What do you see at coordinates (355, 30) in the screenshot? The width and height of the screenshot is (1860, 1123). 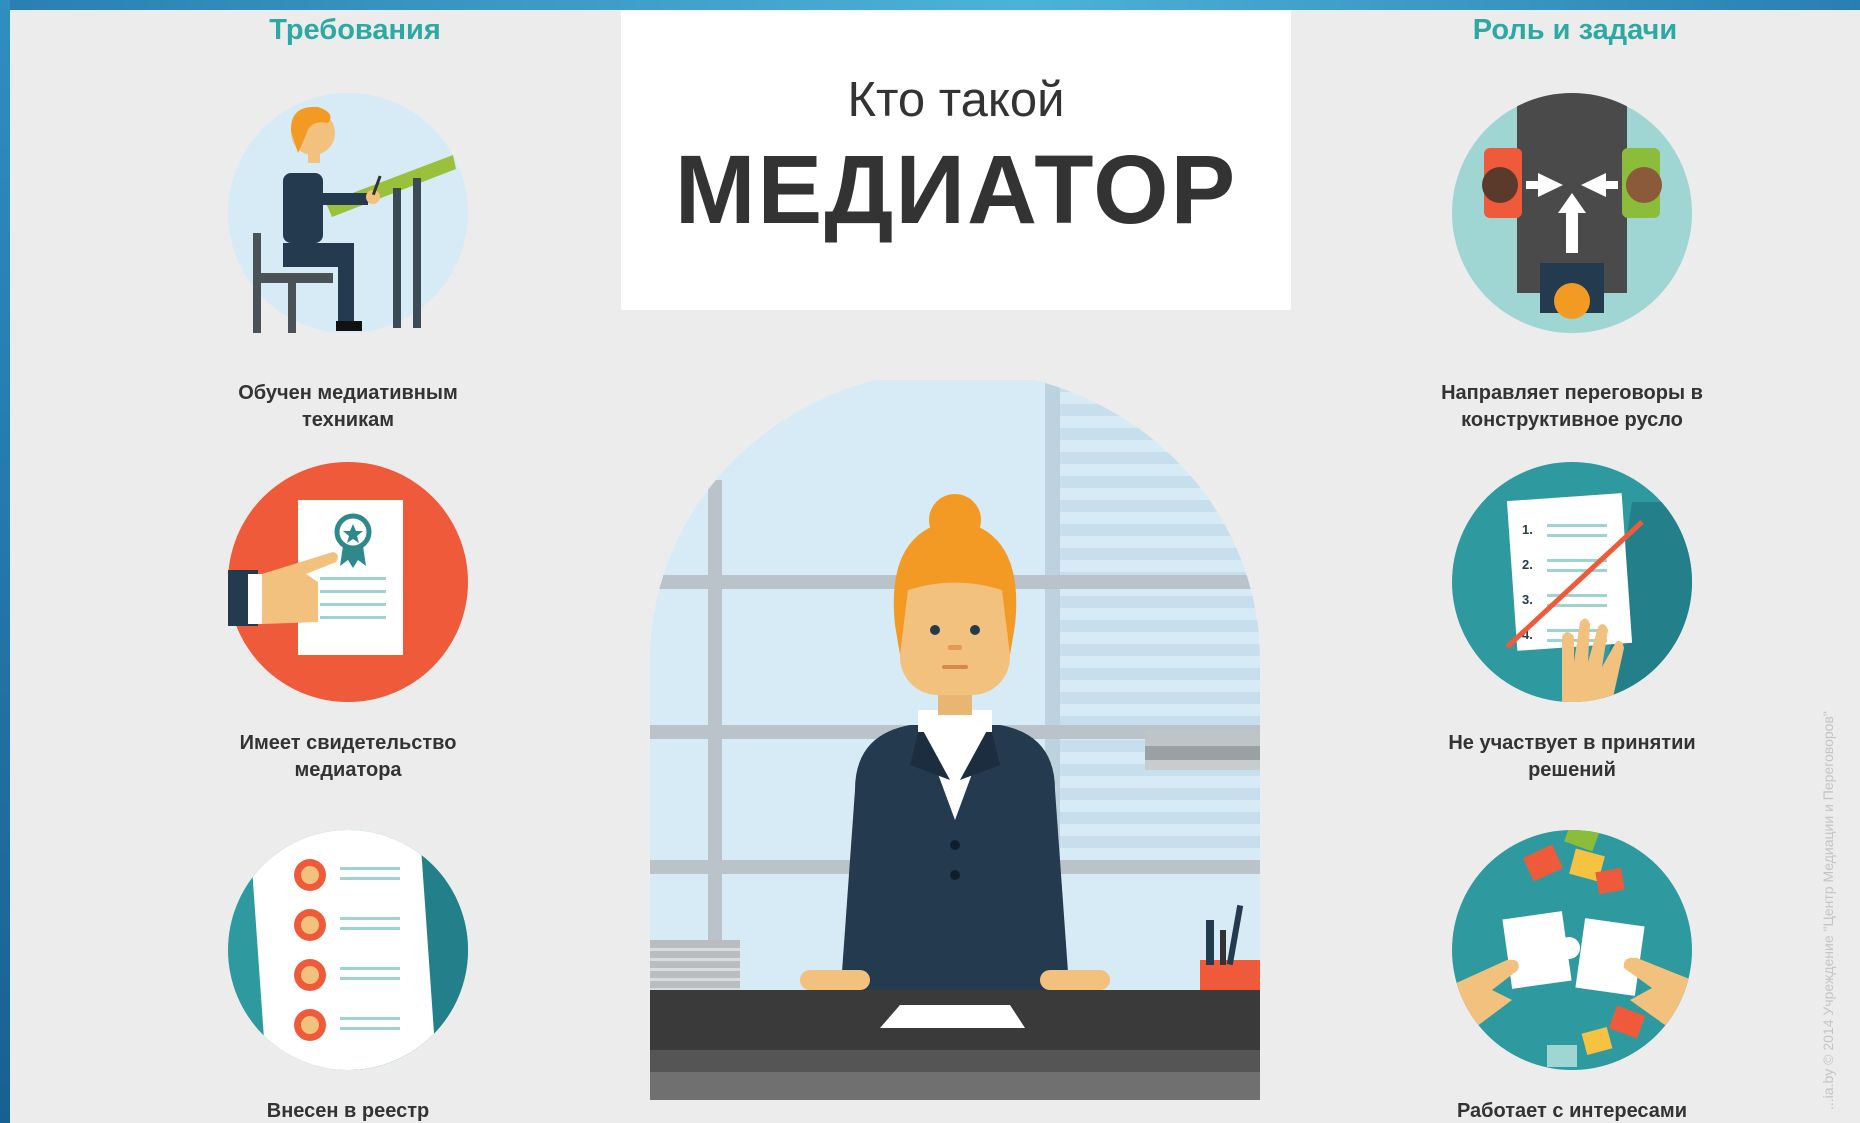 I see `requirements-title: Требования` at bounding box center [355, 30].